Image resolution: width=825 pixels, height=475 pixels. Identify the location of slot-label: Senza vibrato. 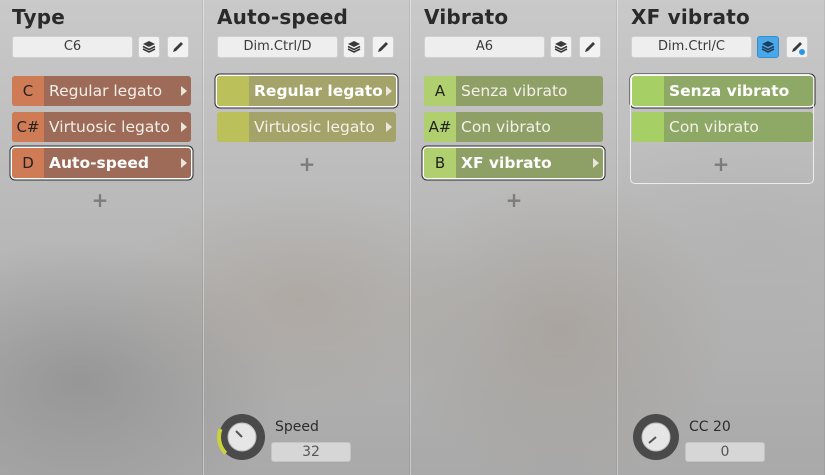
(514, 91).